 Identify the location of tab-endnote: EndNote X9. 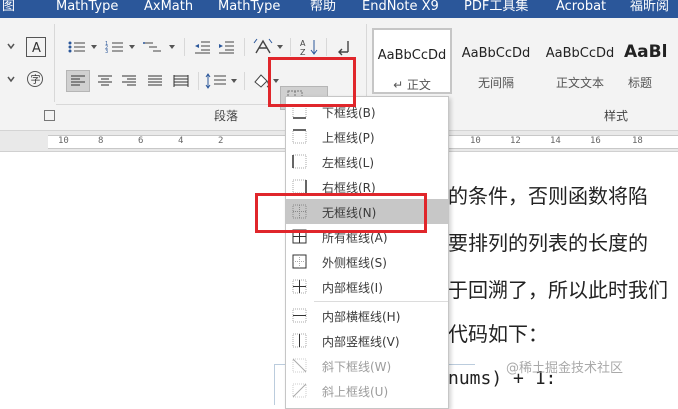
(400, 9).